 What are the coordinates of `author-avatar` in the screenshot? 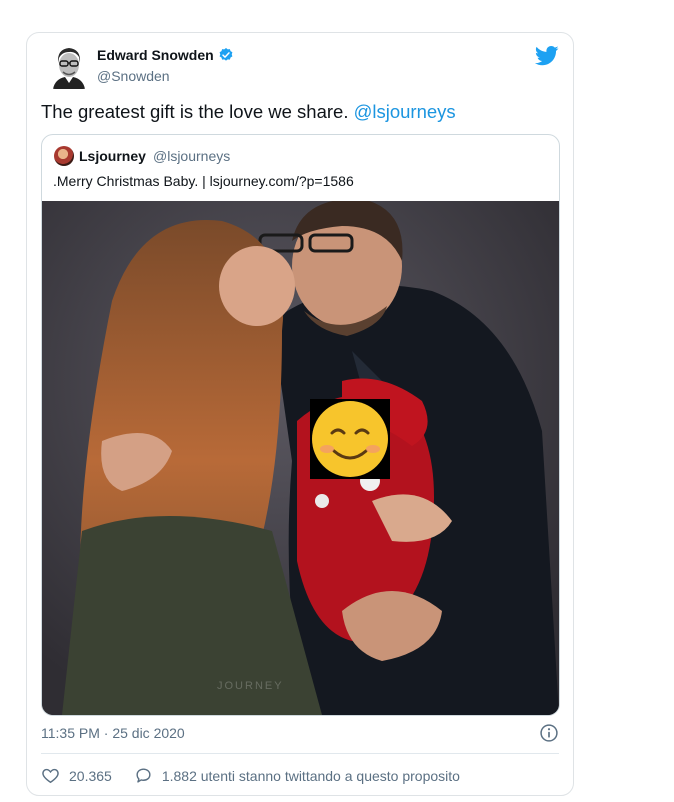 It's located at (69, 66).